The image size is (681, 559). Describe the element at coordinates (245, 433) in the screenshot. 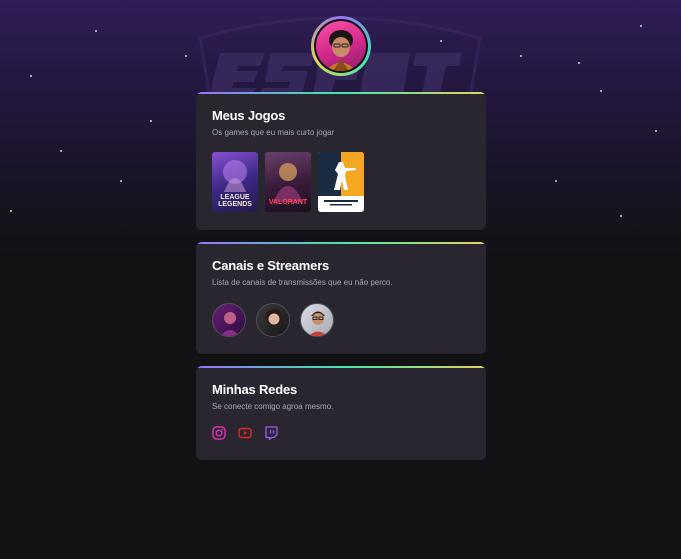

I see `youtube-icon` at that location.